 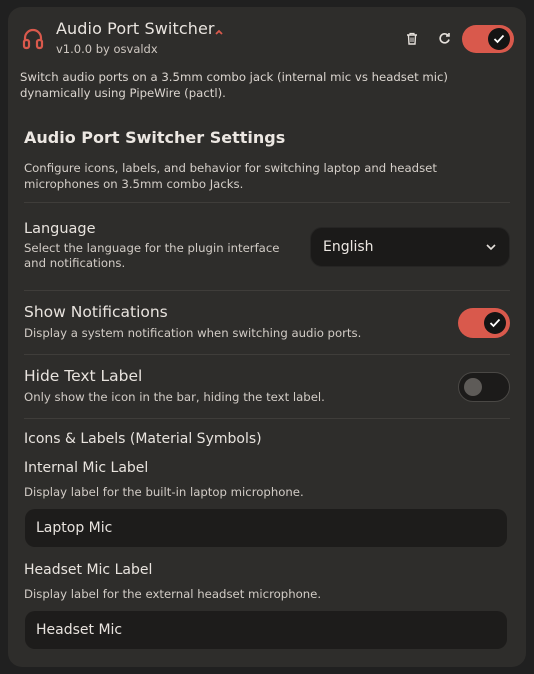 I want to click on headset-mic-title: Headset Mic Label, so click(x=88, y=570).